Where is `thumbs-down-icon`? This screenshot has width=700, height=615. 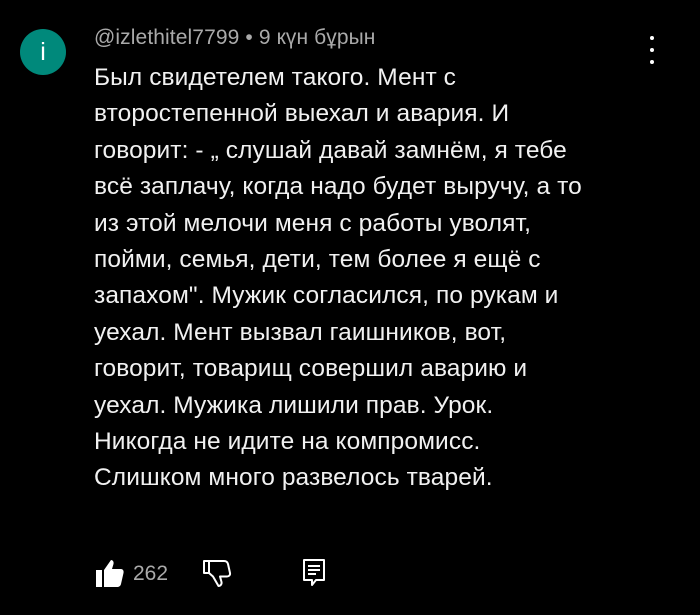 thumbs-down-icon is located at coordinates (217, 573).